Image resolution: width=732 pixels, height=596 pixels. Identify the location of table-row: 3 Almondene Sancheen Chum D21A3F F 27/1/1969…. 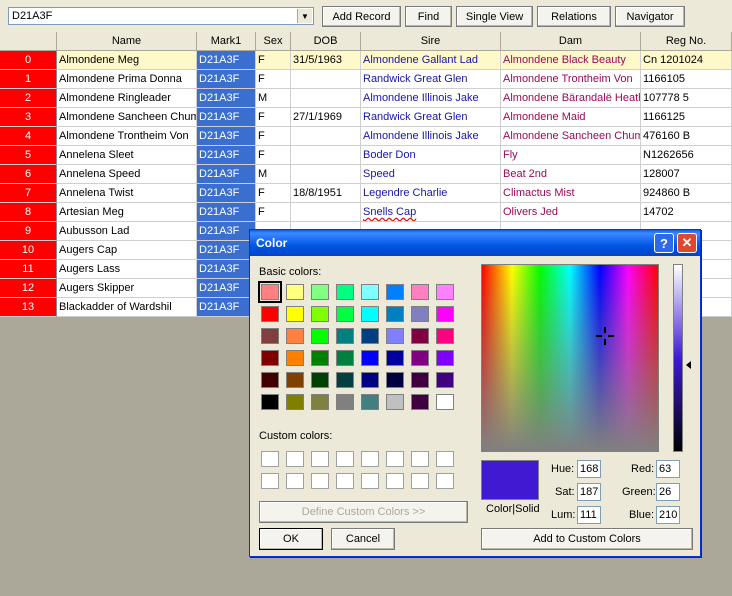
(366, 117).